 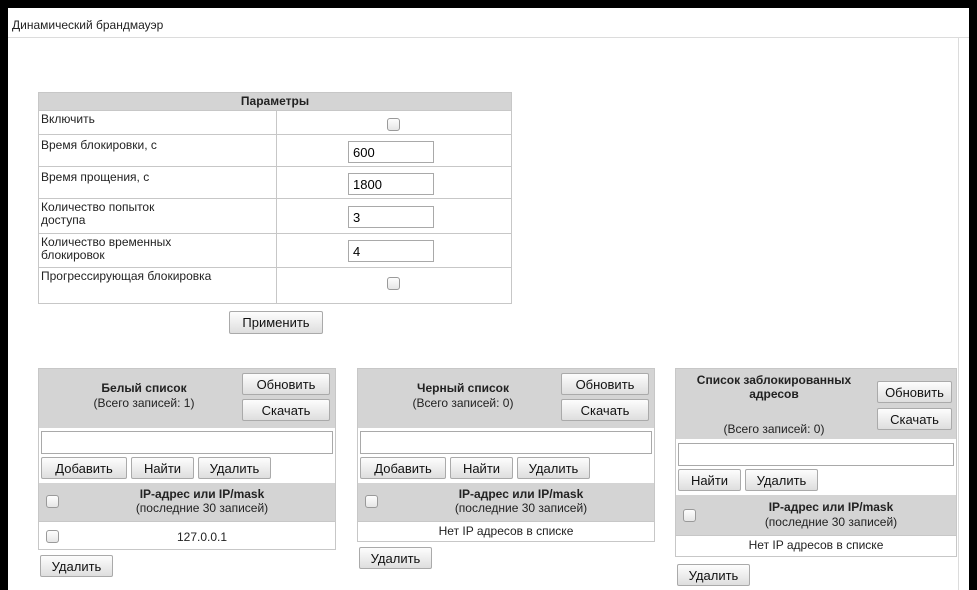 I want to click on blacklist-add-button: Добавить, so click(x=403, y=468).